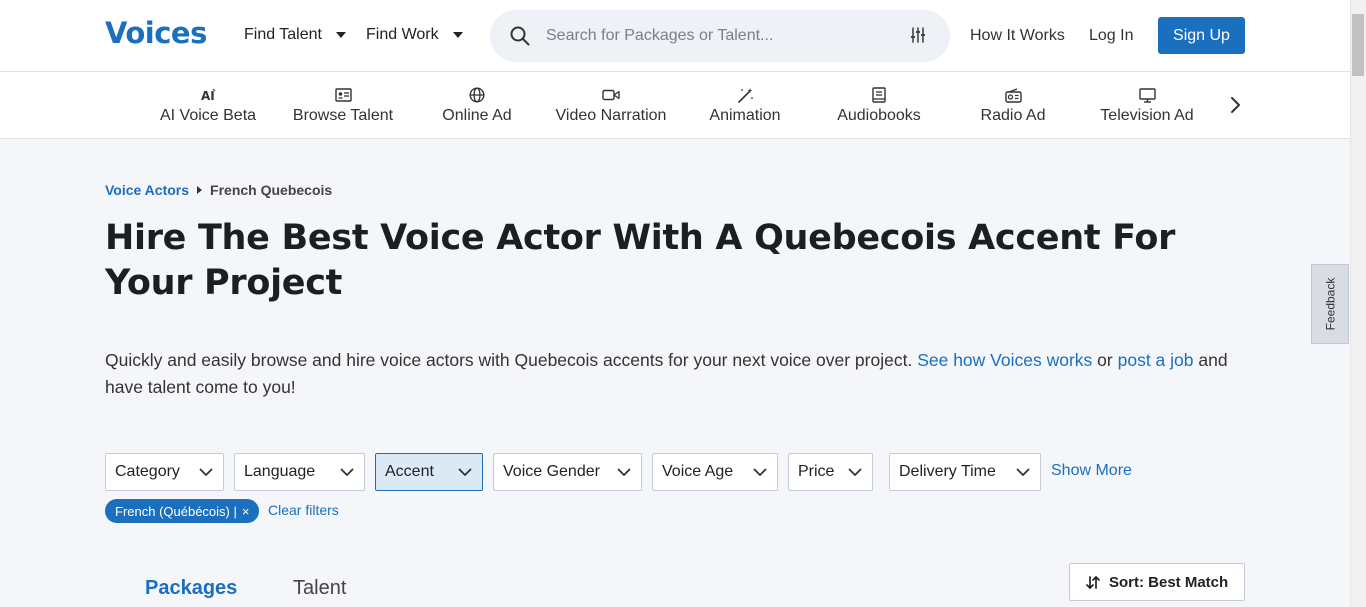 The width and height of the screenshot is (1366, 607). Describe the element at coordinates (816, 471) in the screenshot. I see `filter-label: Price` at that location.